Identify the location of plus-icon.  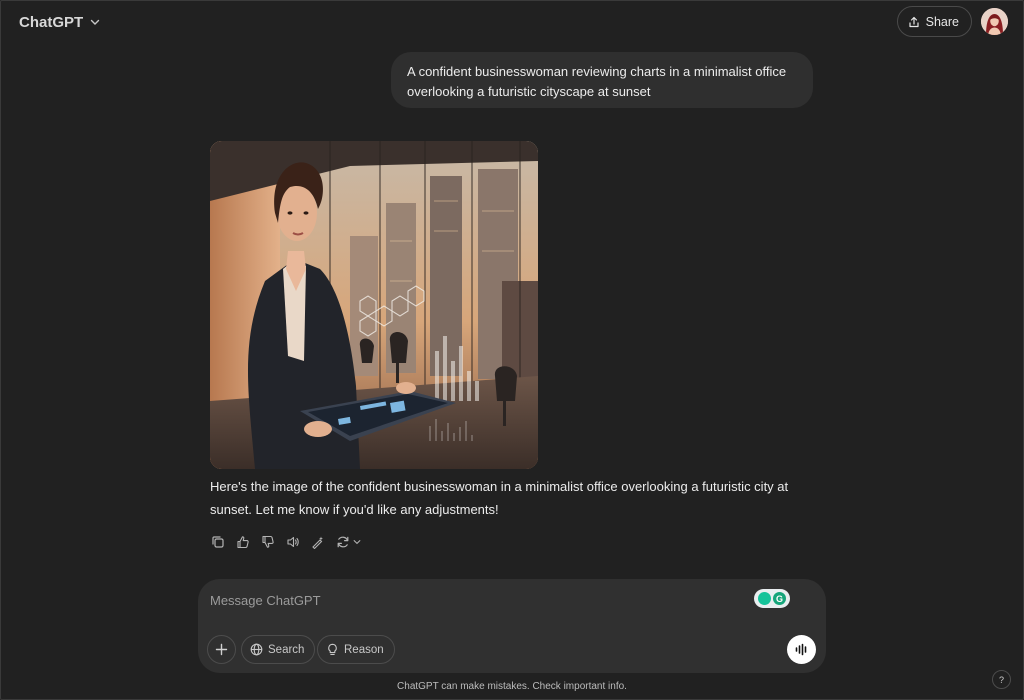
(221, 649).